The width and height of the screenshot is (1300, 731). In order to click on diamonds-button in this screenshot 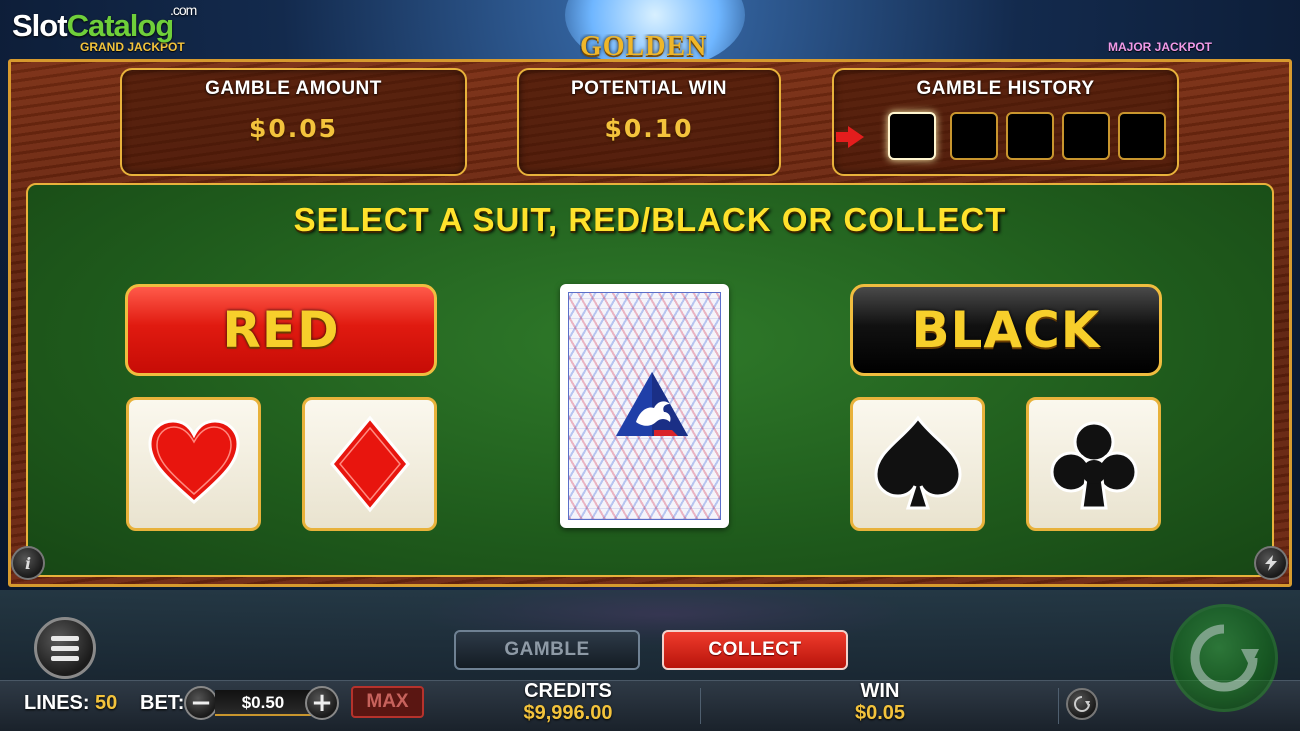, I will do `click(369, 464)`.